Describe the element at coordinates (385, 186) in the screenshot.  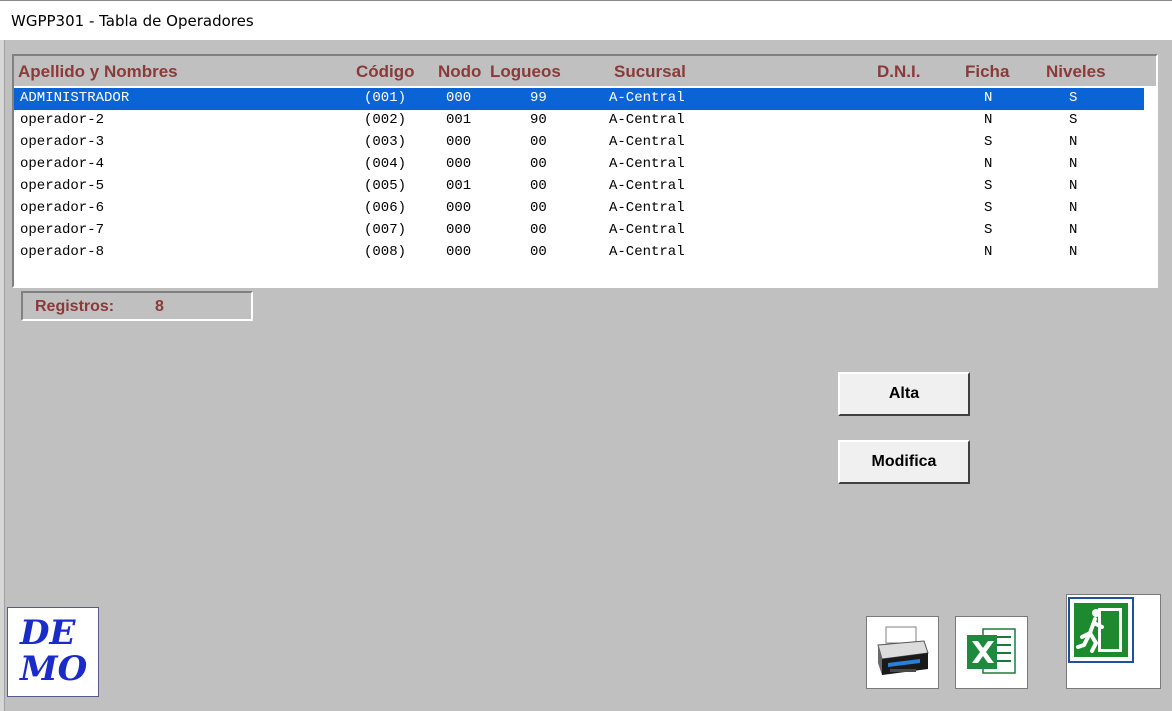
I see `cell-codigo: (005)` at that location.